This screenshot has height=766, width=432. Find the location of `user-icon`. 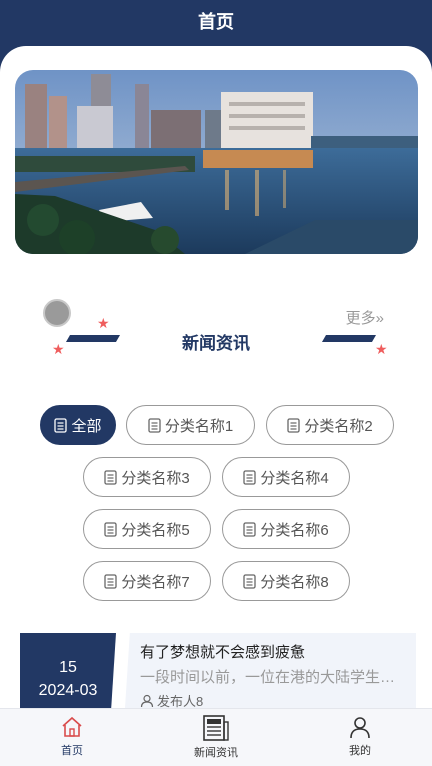

user-icon is located at coordinates (147, 700).